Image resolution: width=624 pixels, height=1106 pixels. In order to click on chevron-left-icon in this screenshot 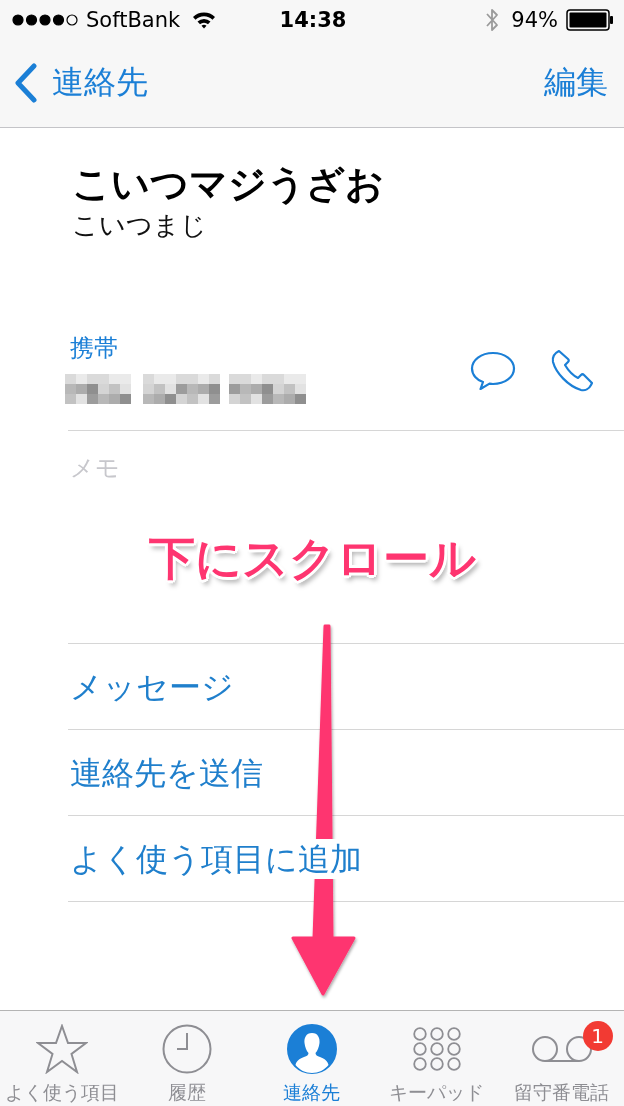, I will do `click(26, 82)`.